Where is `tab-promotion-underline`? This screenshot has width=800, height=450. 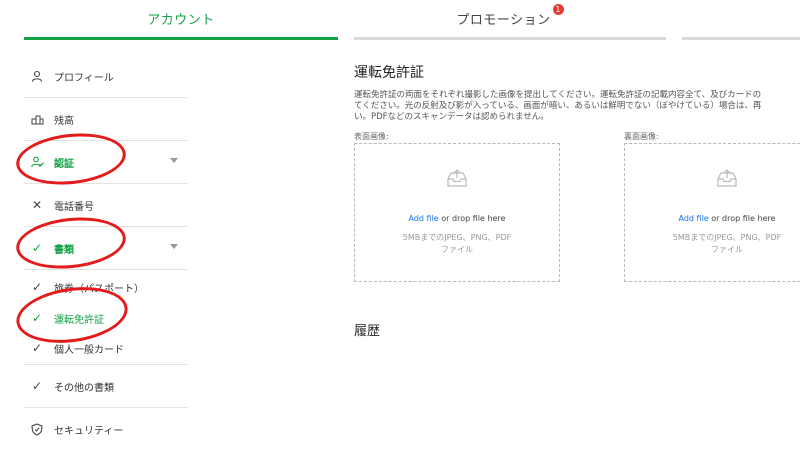 tab-promotion-underline is located at coordinates (510, 38).